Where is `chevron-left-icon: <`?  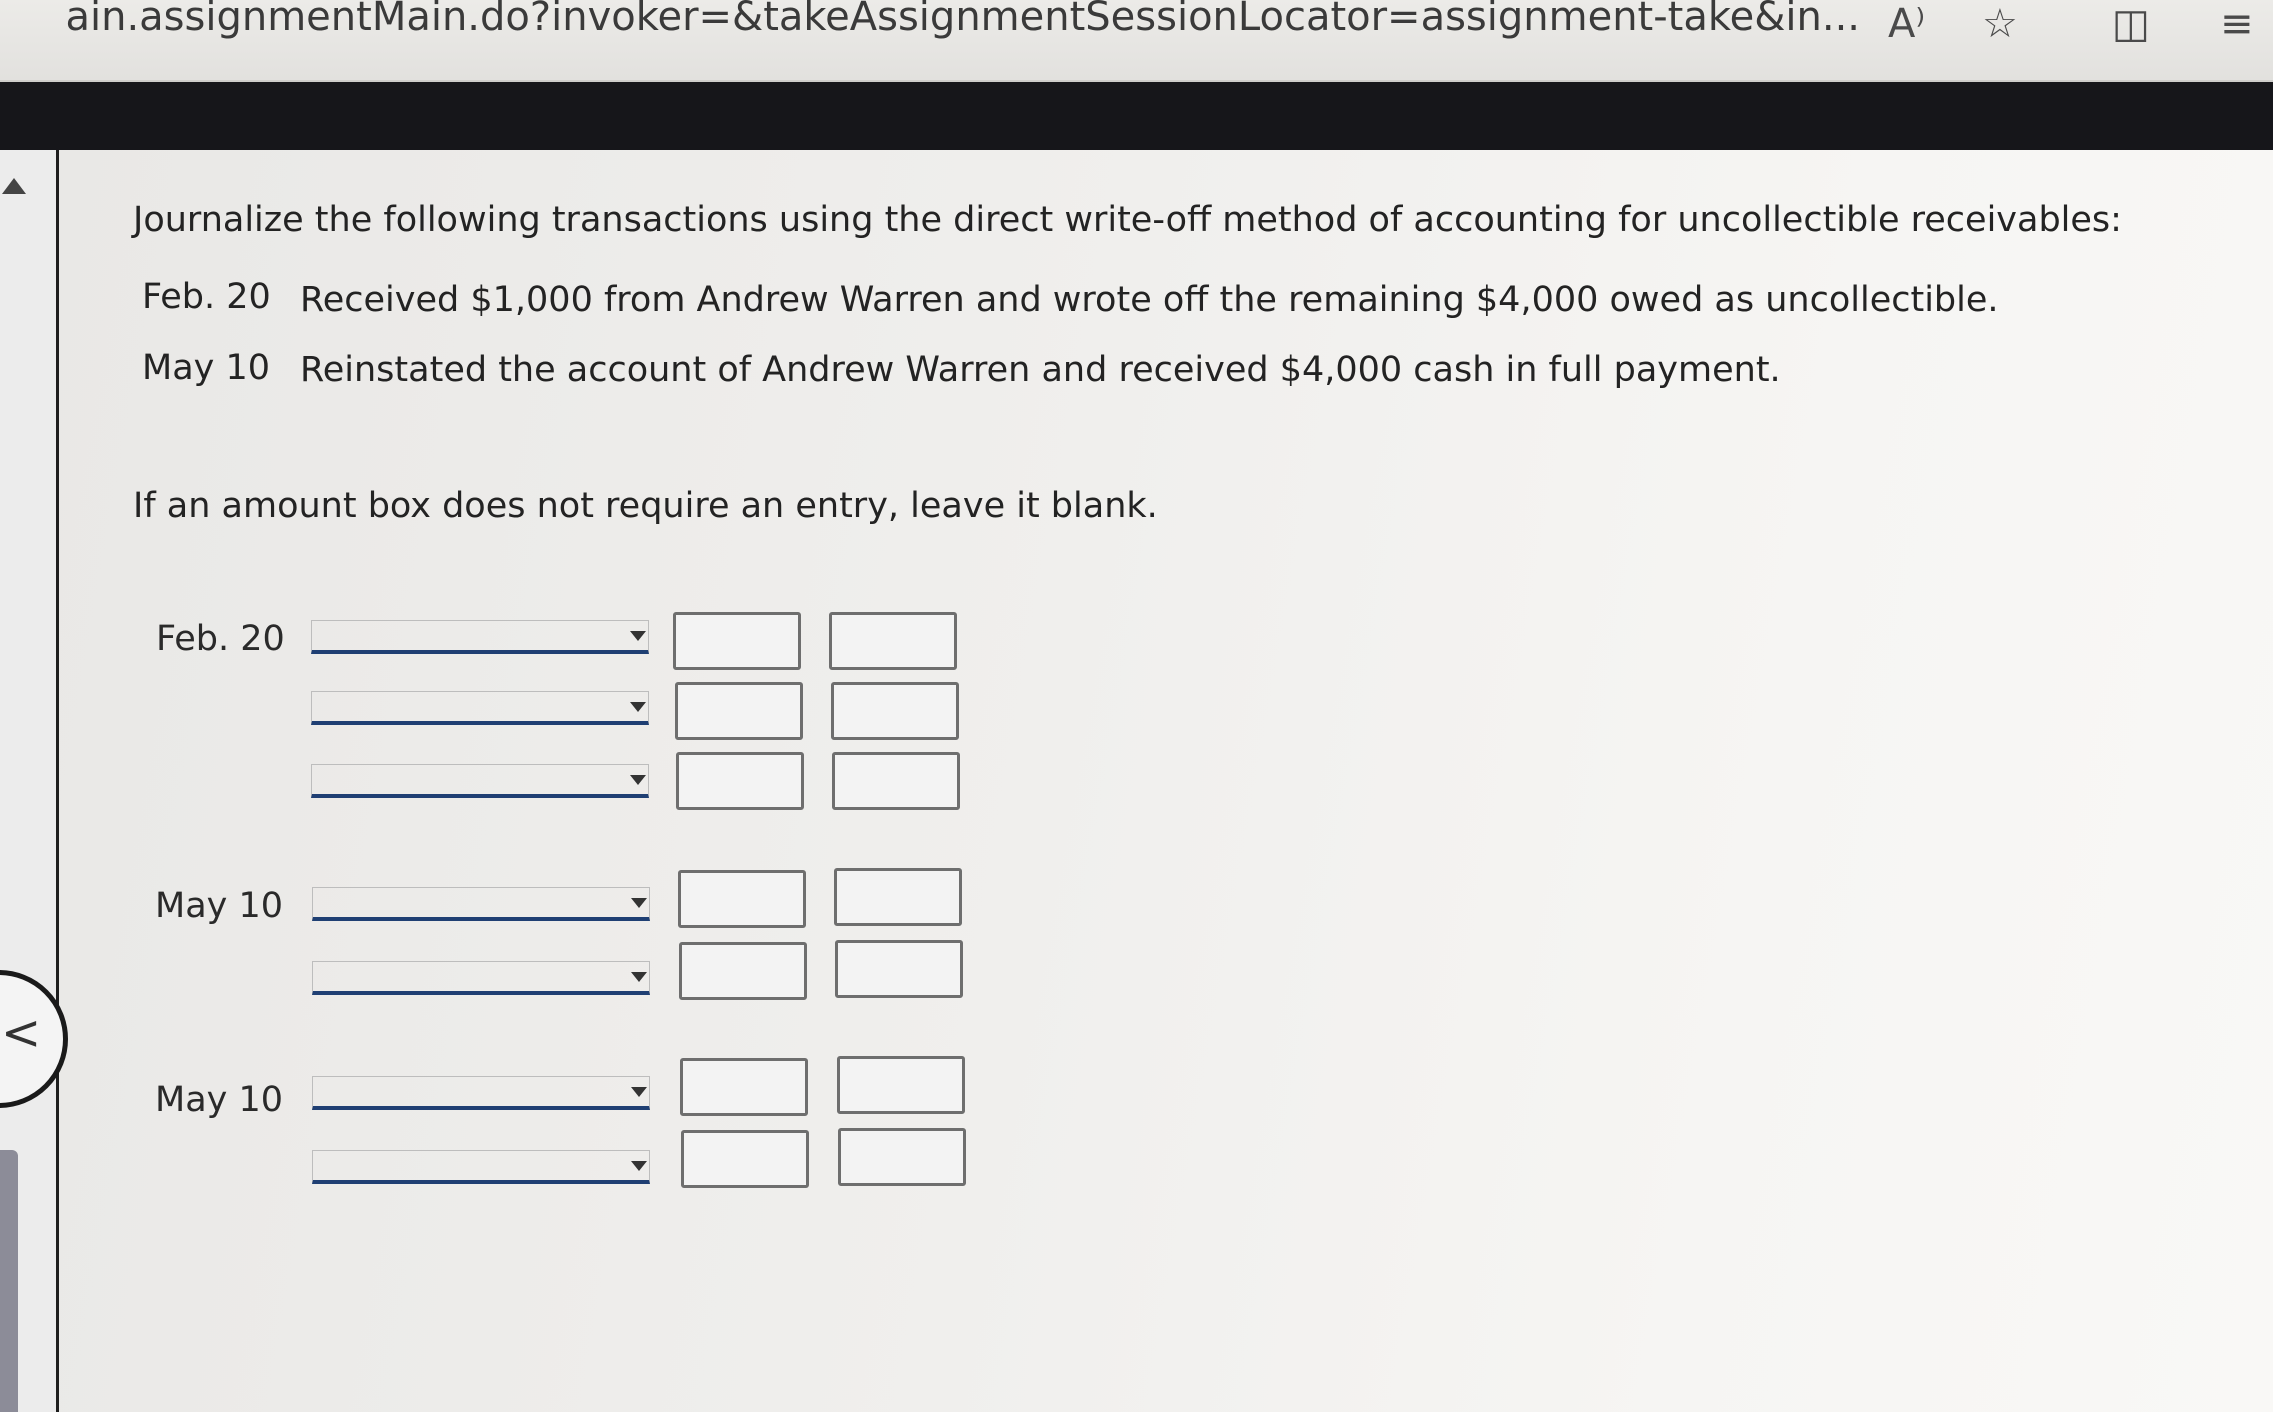
chevron-left-icon: < is located at coordinates (21, 1033).